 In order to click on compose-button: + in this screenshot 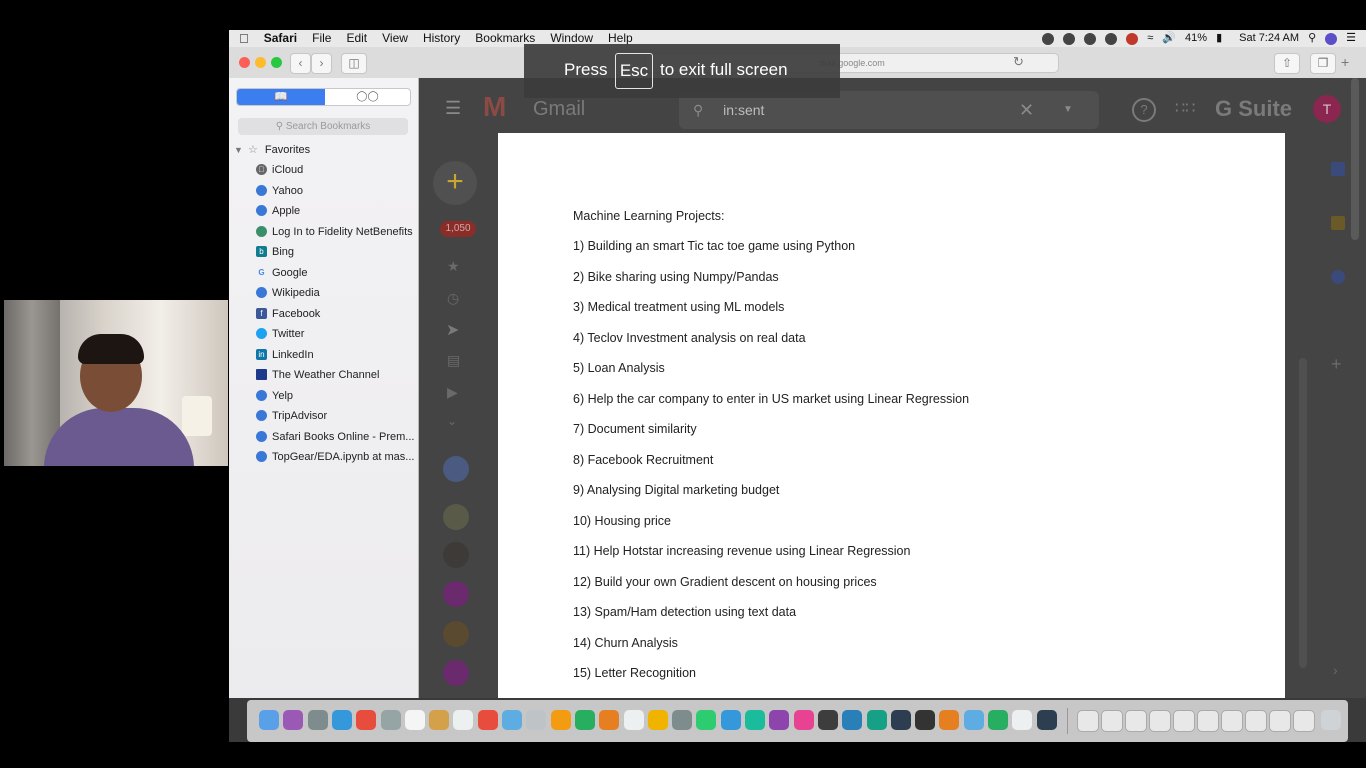, I will do `click(455, 183)`.